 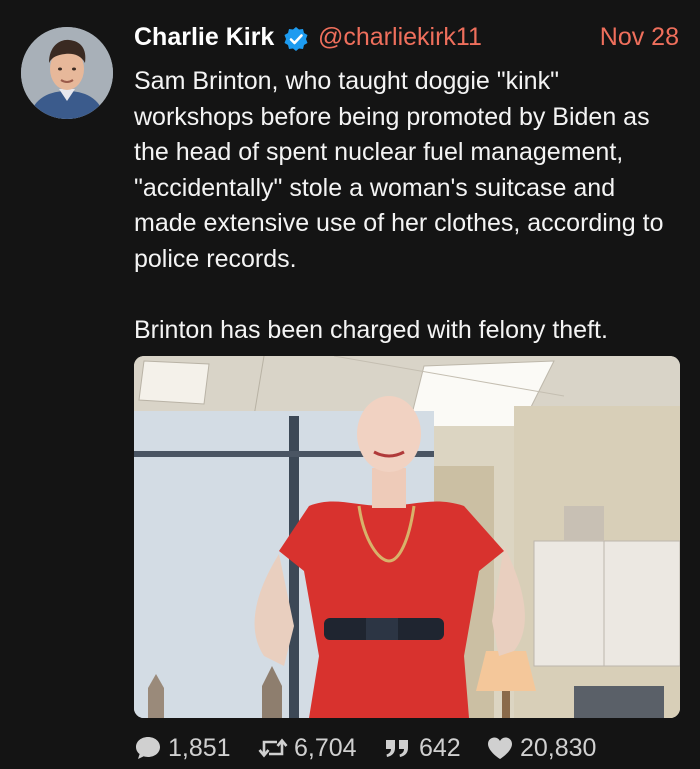 I want to click on heart-icon, so click(x=500, y=748).